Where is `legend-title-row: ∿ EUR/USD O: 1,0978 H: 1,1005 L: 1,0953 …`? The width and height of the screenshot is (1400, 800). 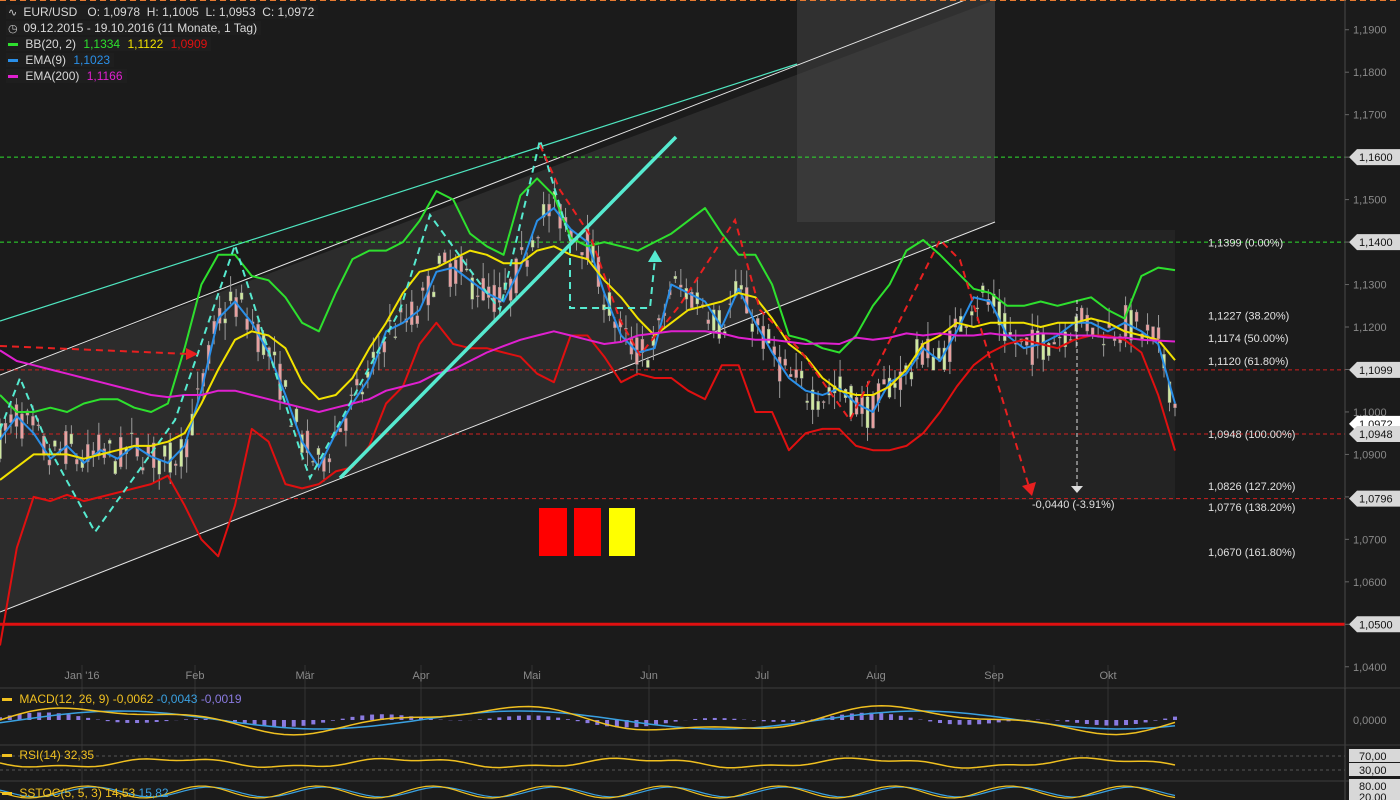 legend-title-row: ∿ EUR/USD O: 1,0978 H: 1,1005 L: 1,0953 … is located at coordinates (159, 12).